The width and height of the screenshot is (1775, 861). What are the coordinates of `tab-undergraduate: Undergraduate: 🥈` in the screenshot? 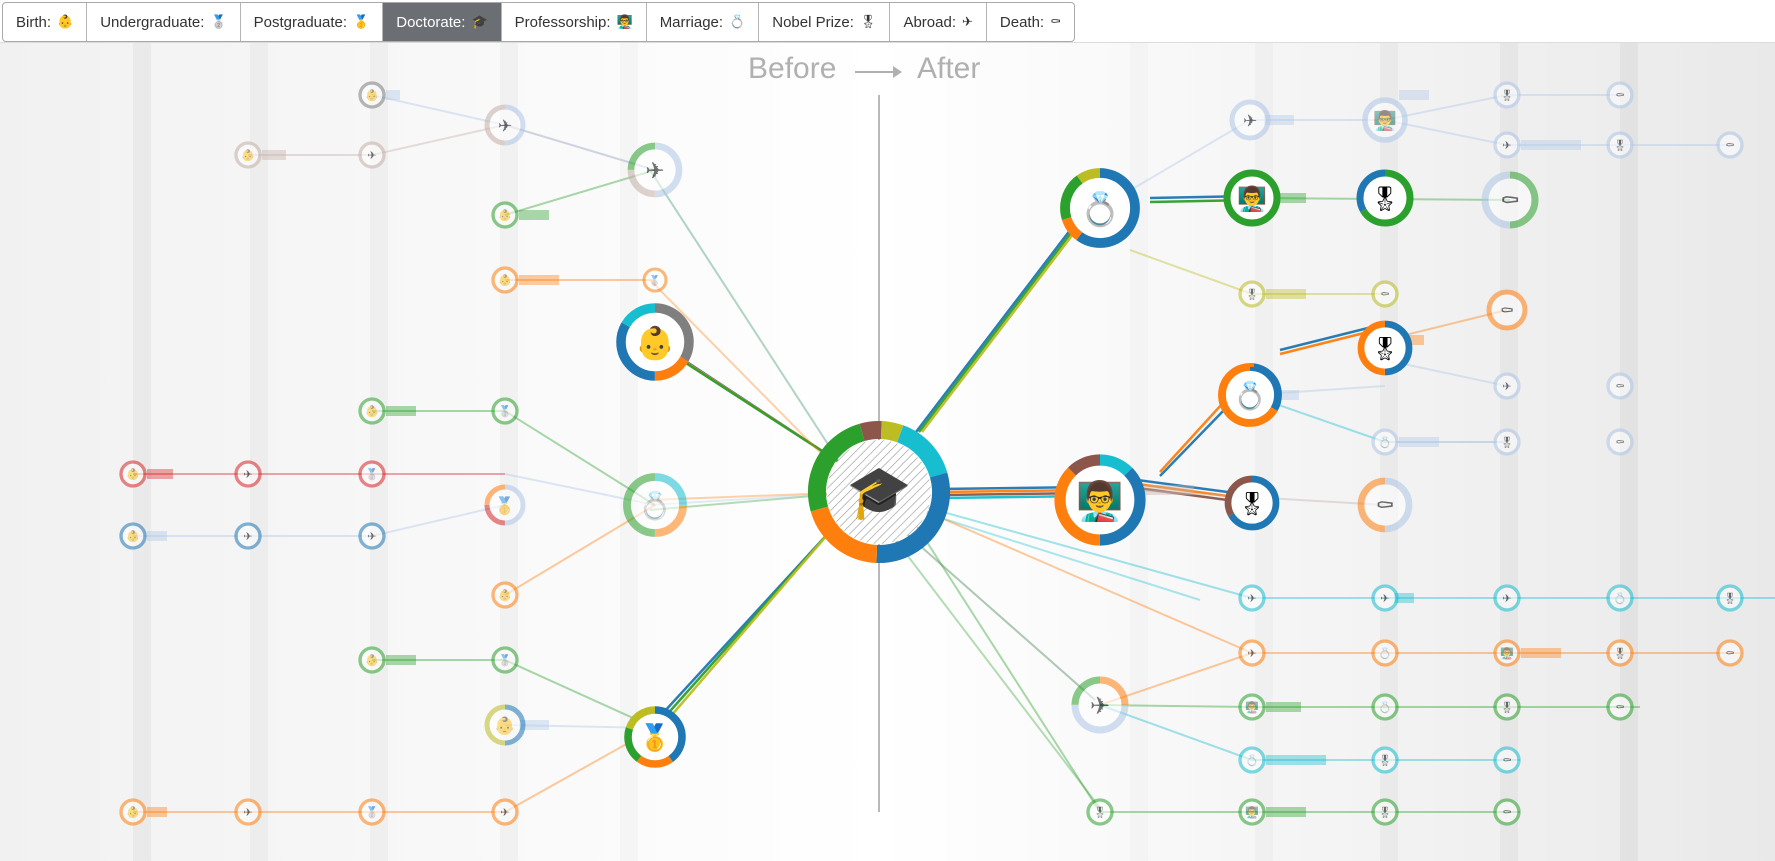 It's located at (164, 22).